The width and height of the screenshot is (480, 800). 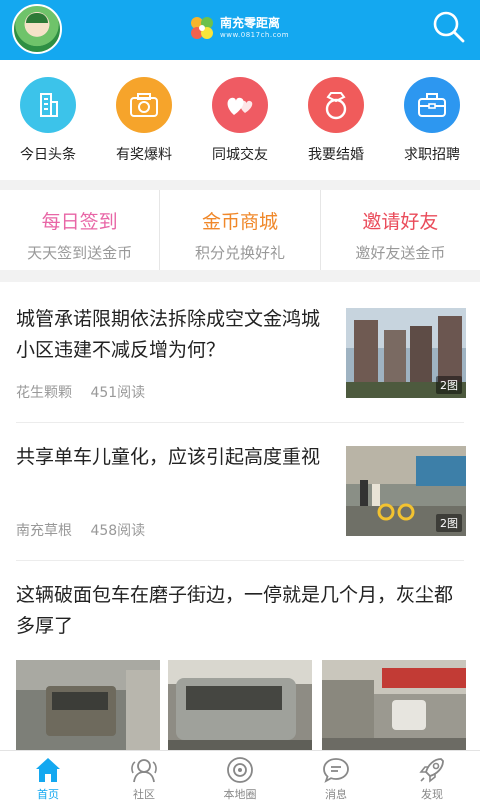 I want to click on promo-title: 金币商城, so click(x=239, y=222).